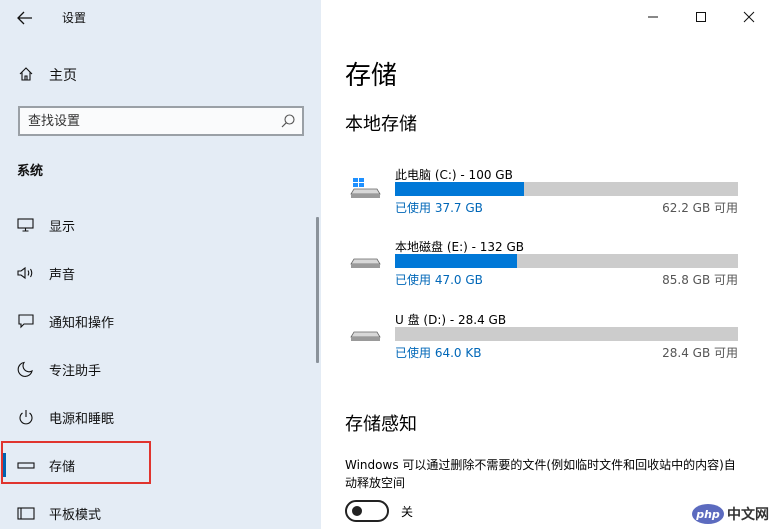 The height and width of the screenshot is (529, 773). Describe the element at coordinates (700, 353) in the screenshot. I see `drive-available: 28.4 GB 可用` at that location.